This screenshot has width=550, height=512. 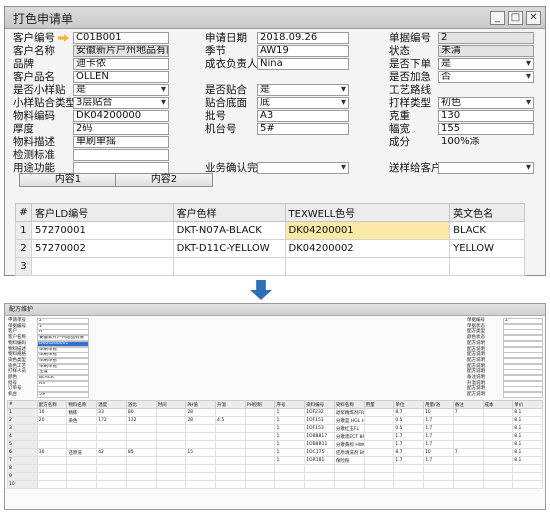 I want to click on table-row: 1 10 精练 33 80 28 1 1OF232 退浆精炼剂FR 8.7 10 7 8.1, so click(x=275, y=412).